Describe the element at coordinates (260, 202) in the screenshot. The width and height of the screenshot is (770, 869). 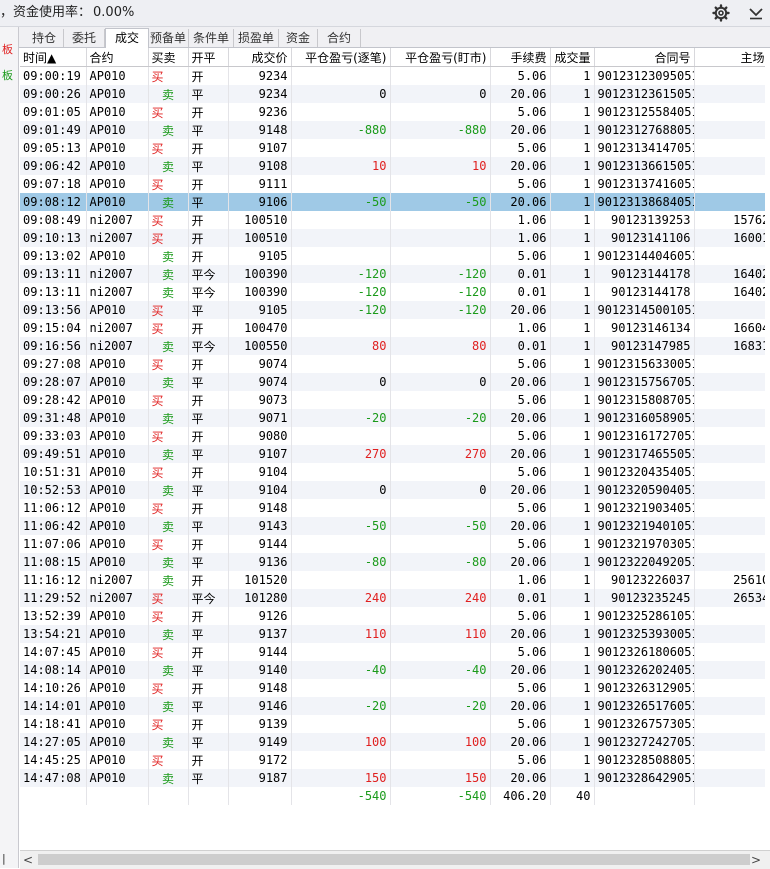
I see `cell-price: 9106` at that location.